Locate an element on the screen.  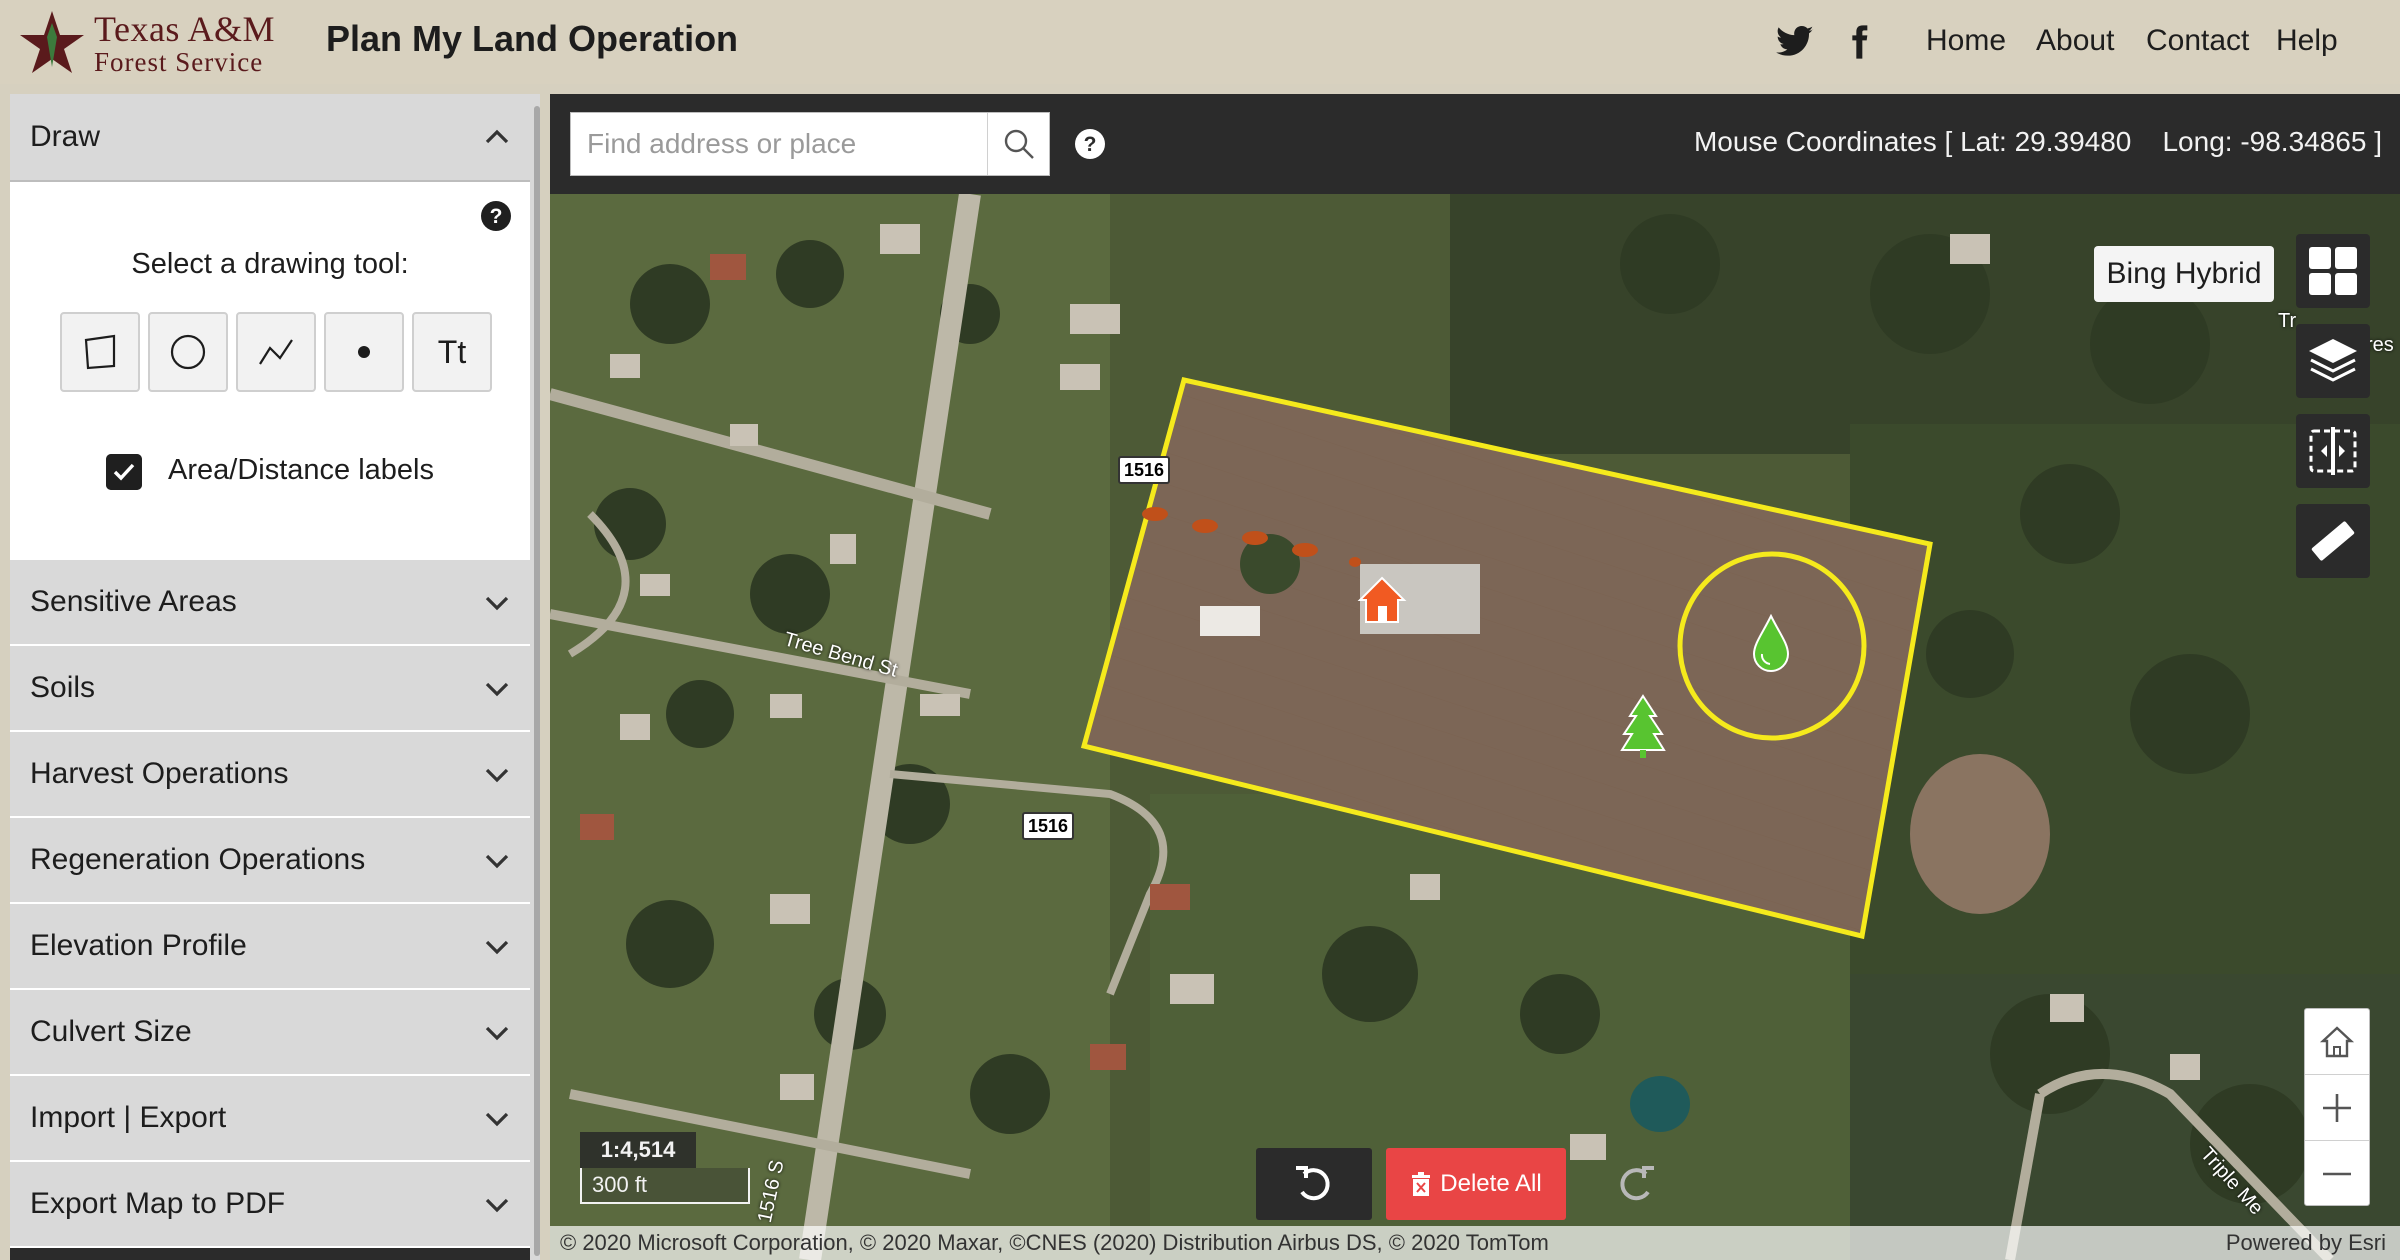
logo-line-1: Texas A&M is located at coordinates (184, 28).